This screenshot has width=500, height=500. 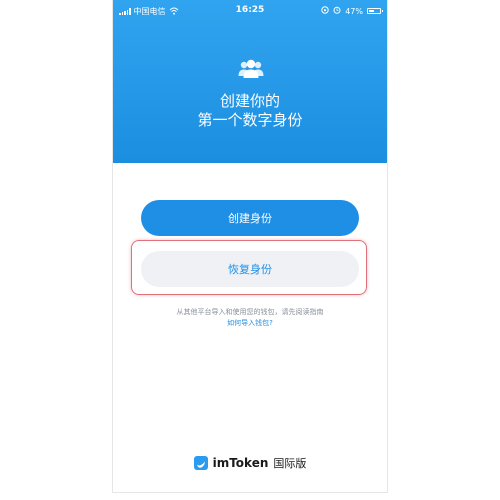 I want to click on hero-title-line-2: 第一个数字身份, so click(x=250, y=120).